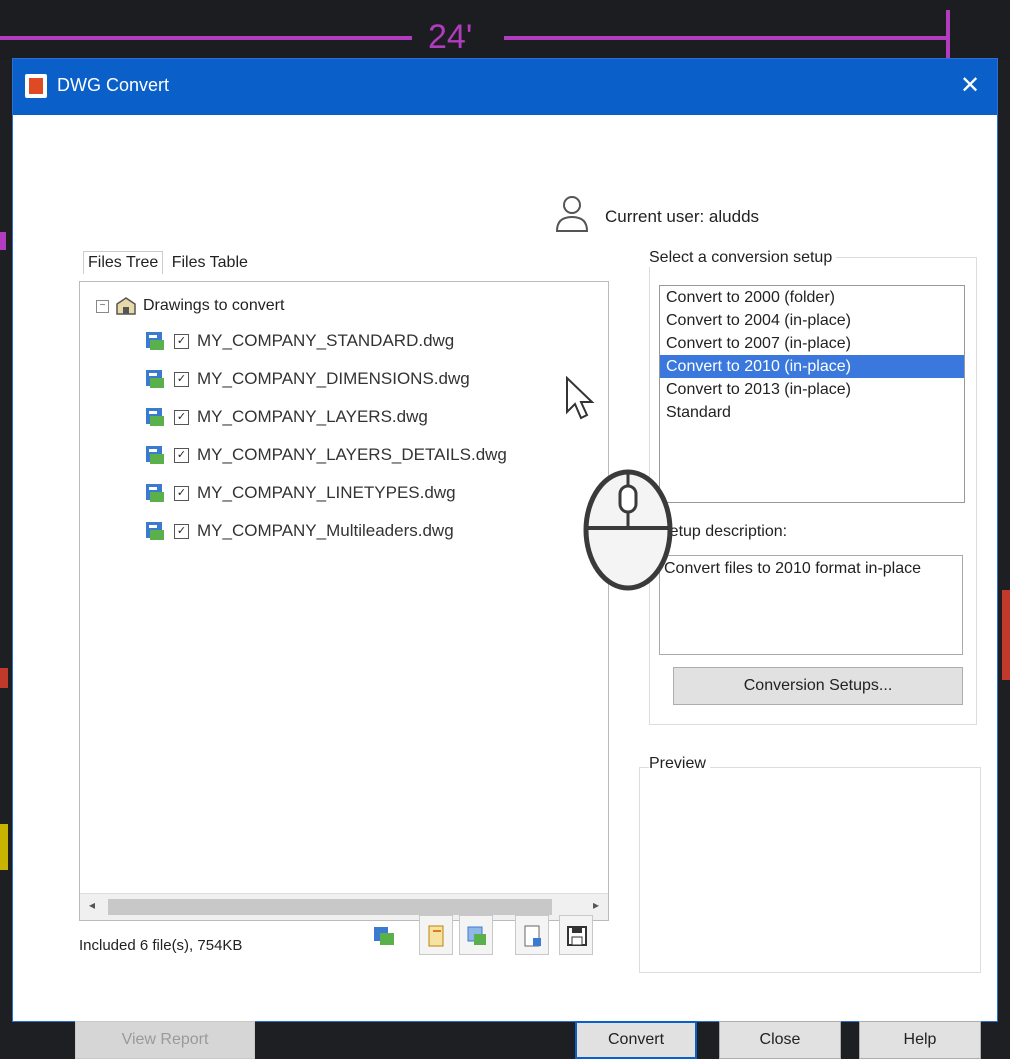 The image size is (1010, 1059). Describe the element at coordinates (580, 398) in the screenshot. I see `mouse-pointer-icon` at that location.